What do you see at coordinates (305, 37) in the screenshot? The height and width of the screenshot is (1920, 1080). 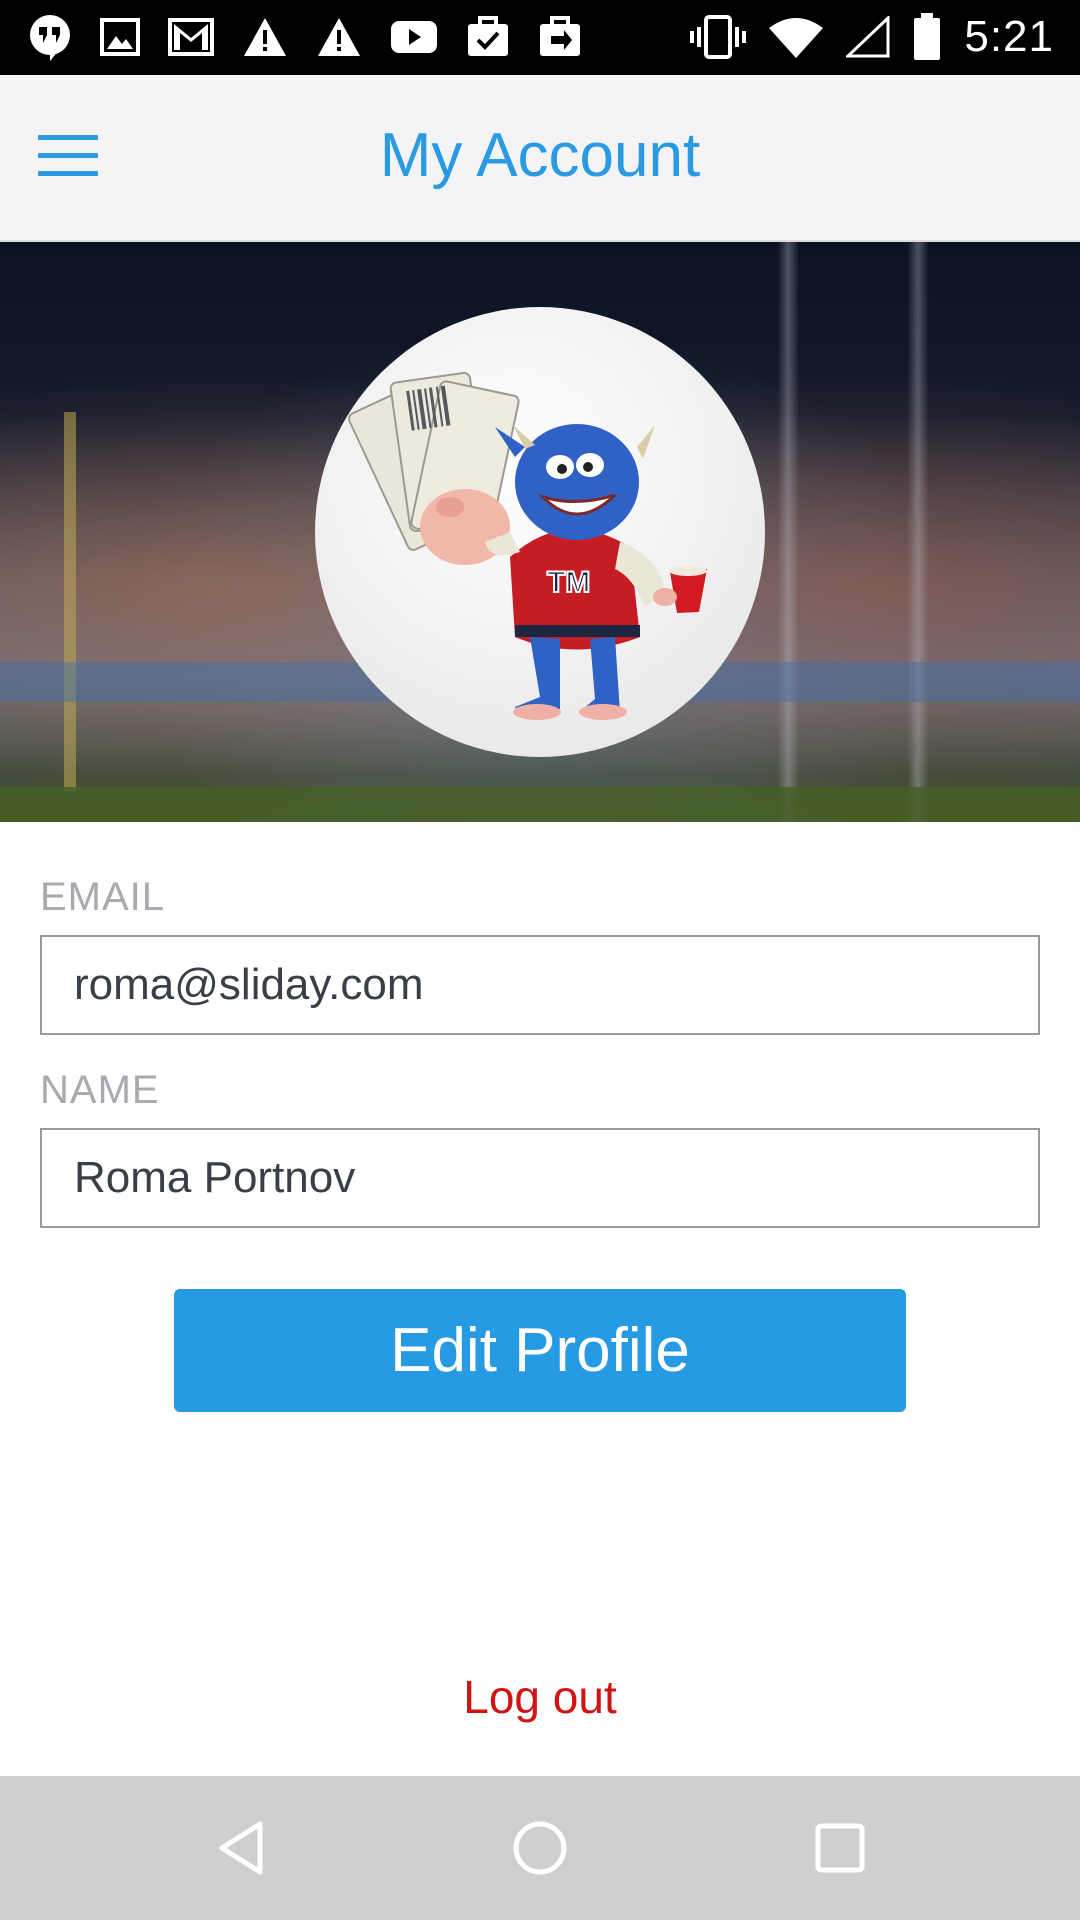 I see `notification-icons` at bounding box center [305, 37].